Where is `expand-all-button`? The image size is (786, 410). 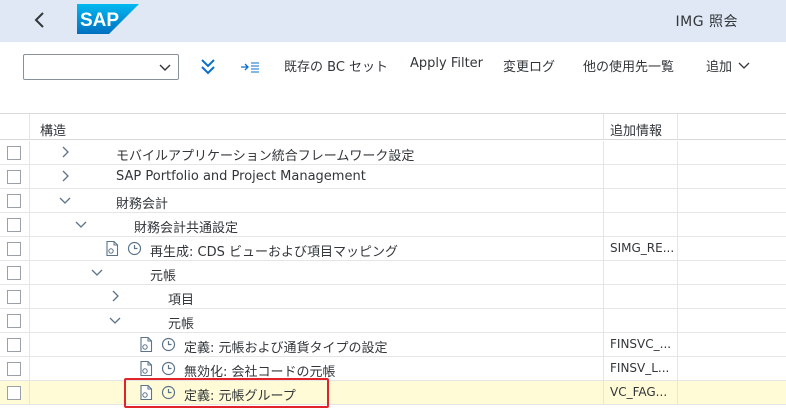 expand-all-button is located at coordinates (208, 67).